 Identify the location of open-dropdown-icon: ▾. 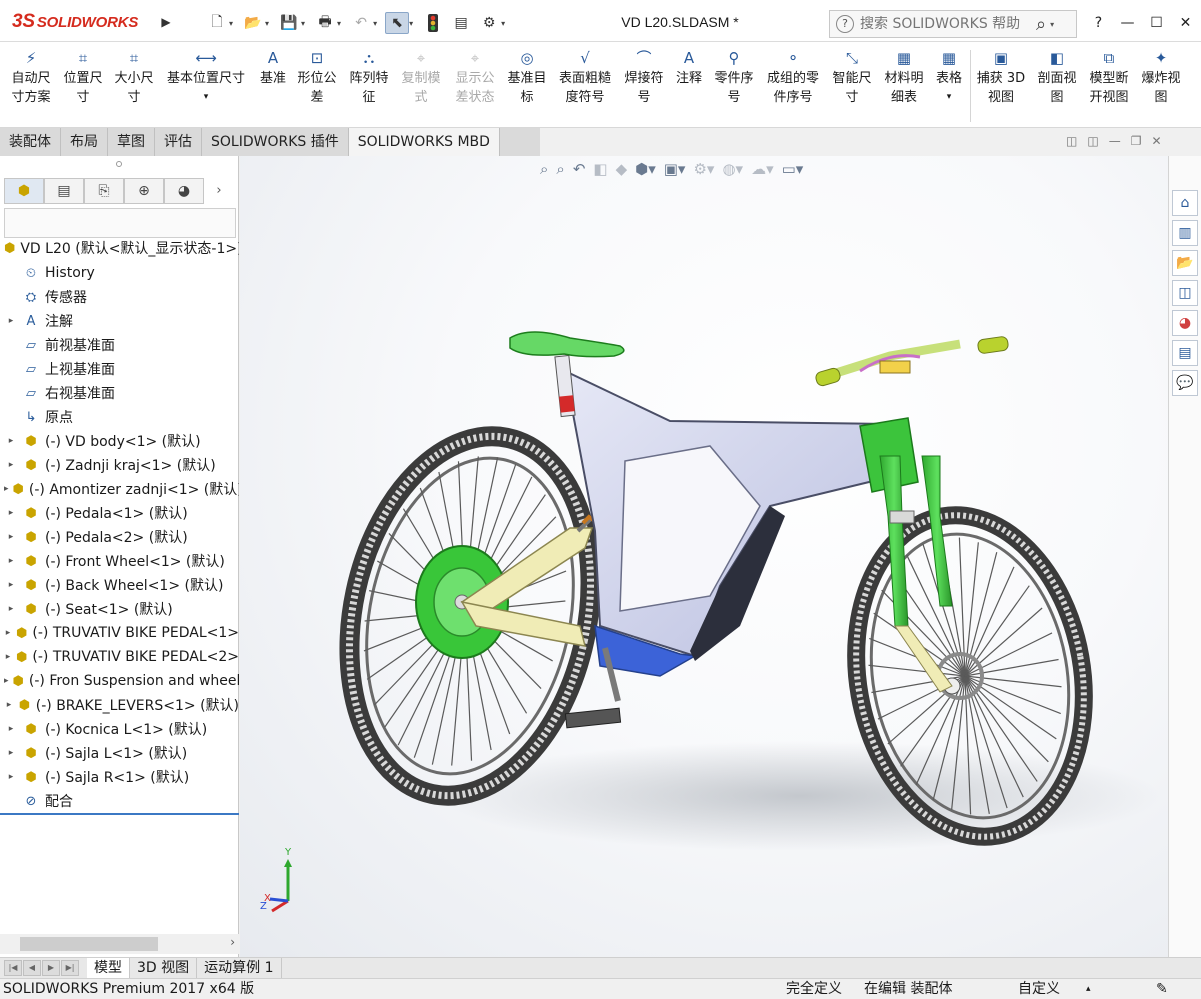
(267, 23).